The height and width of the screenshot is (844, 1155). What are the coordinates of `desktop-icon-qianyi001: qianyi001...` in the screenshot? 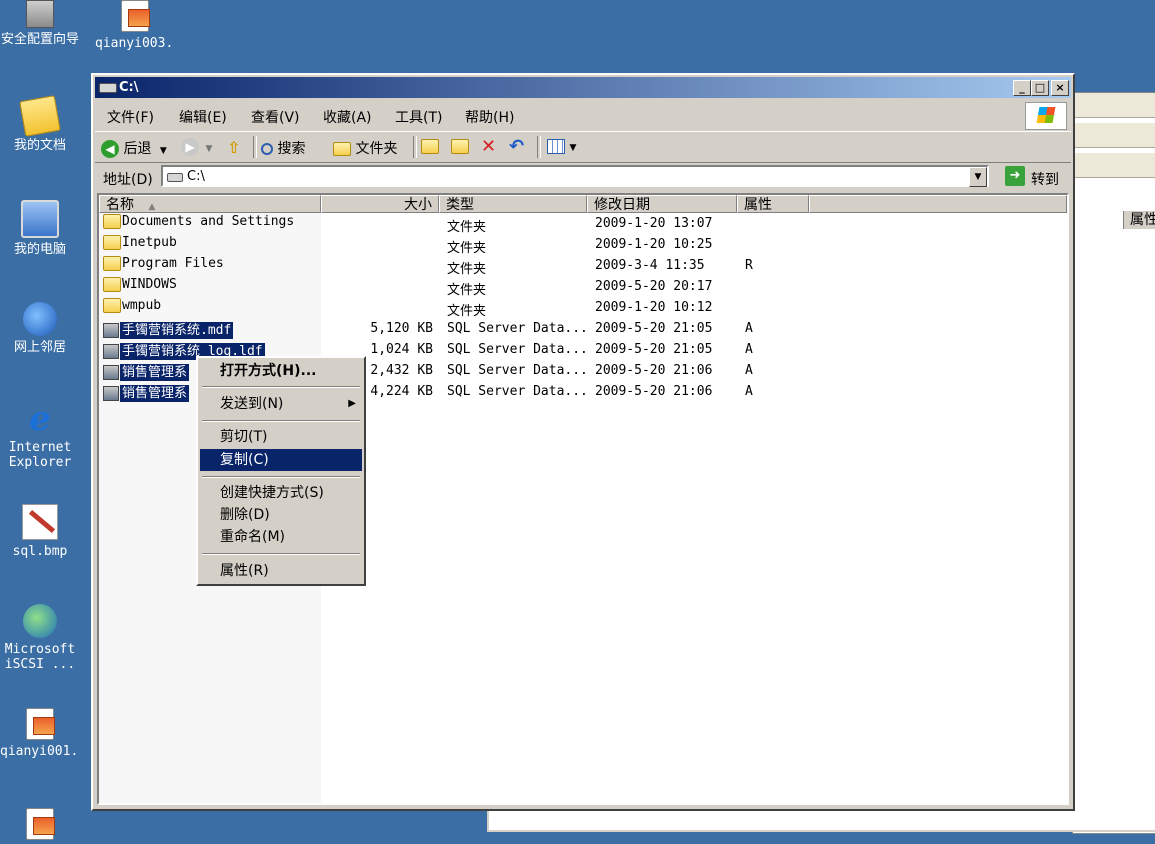 It's located at (40, 733).